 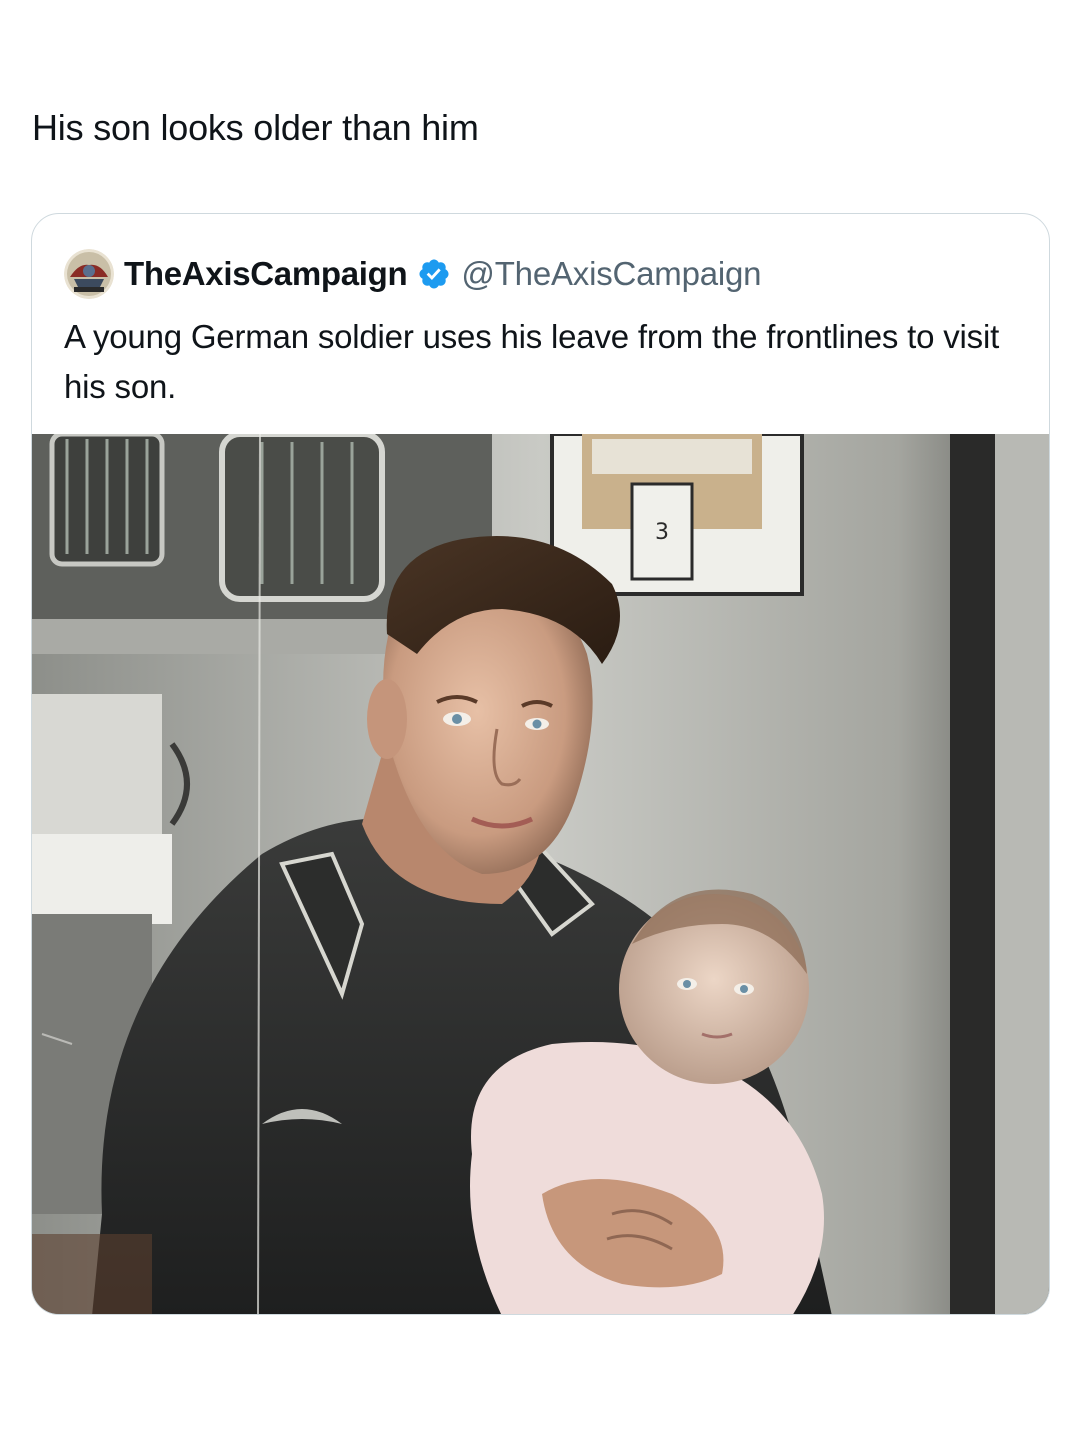 I want to click on post-text: His son looks older than him, so click(x=255, y=127).